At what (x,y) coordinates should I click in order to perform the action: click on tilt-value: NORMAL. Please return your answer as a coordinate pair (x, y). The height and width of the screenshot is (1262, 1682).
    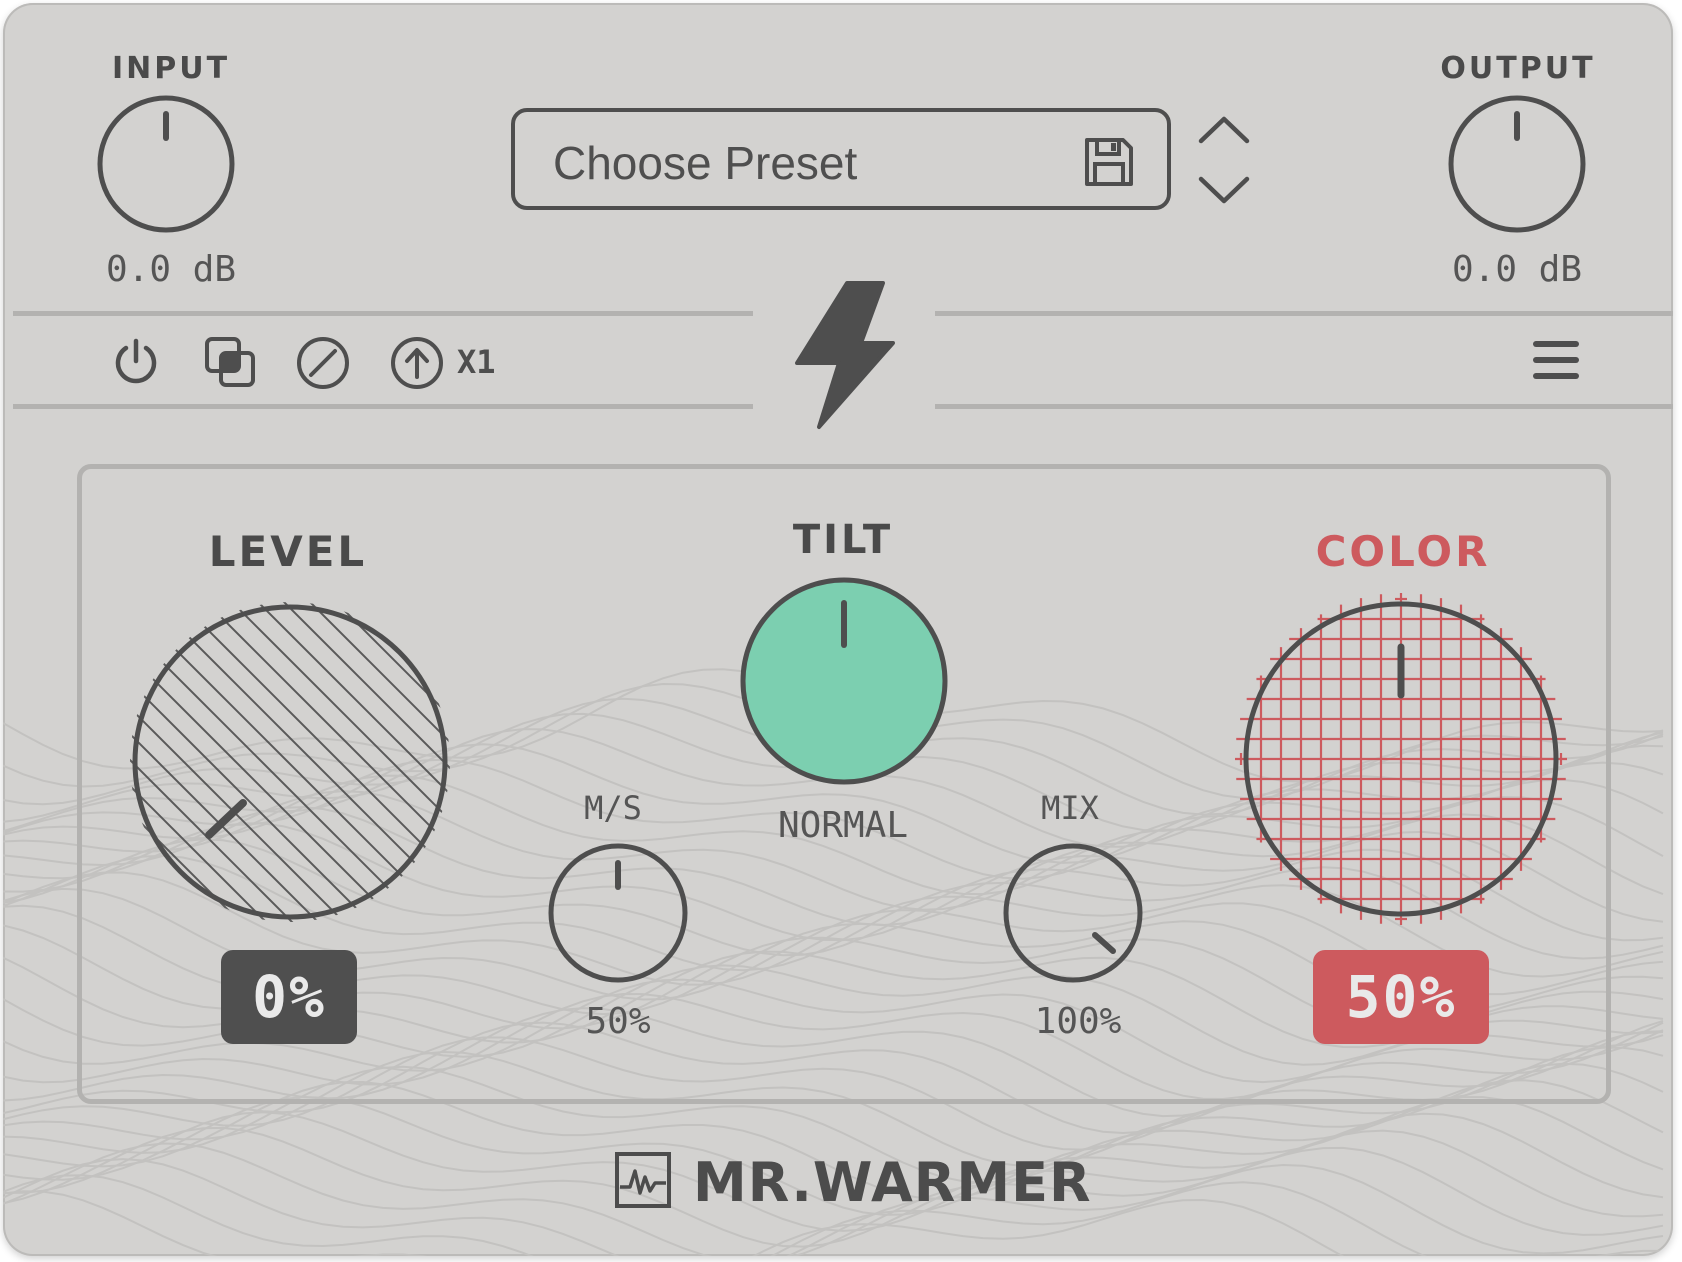
    Looking at the image, I should click on (843, 825).